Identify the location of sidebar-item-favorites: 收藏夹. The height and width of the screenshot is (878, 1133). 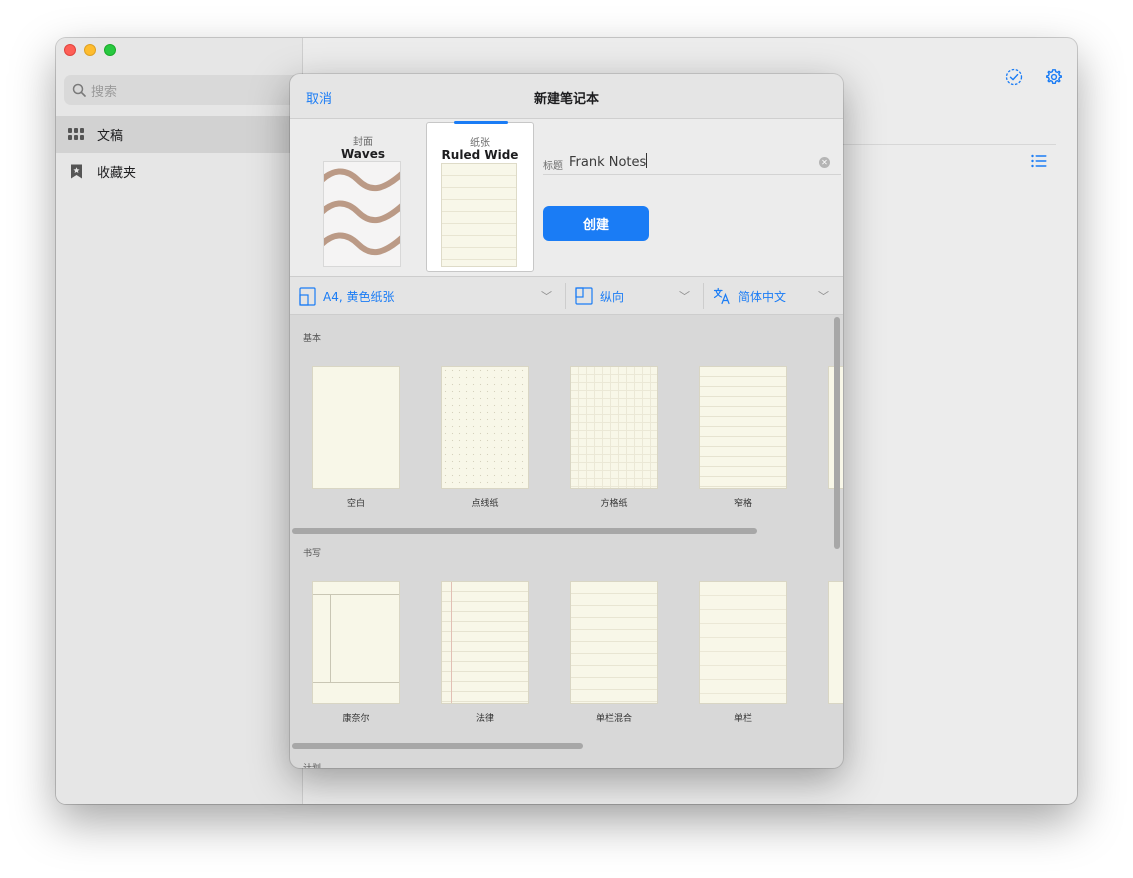
(179, 171).